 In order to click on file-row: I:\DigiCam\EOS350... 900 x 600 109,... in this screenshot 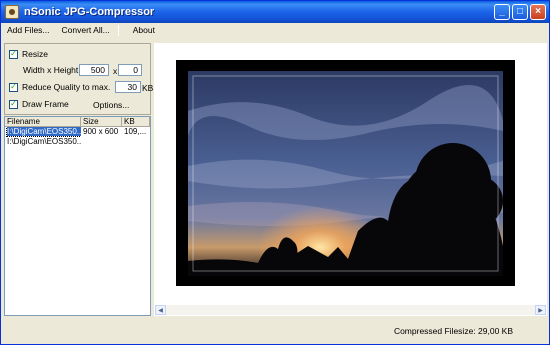, I will do `click(77, 132)`.